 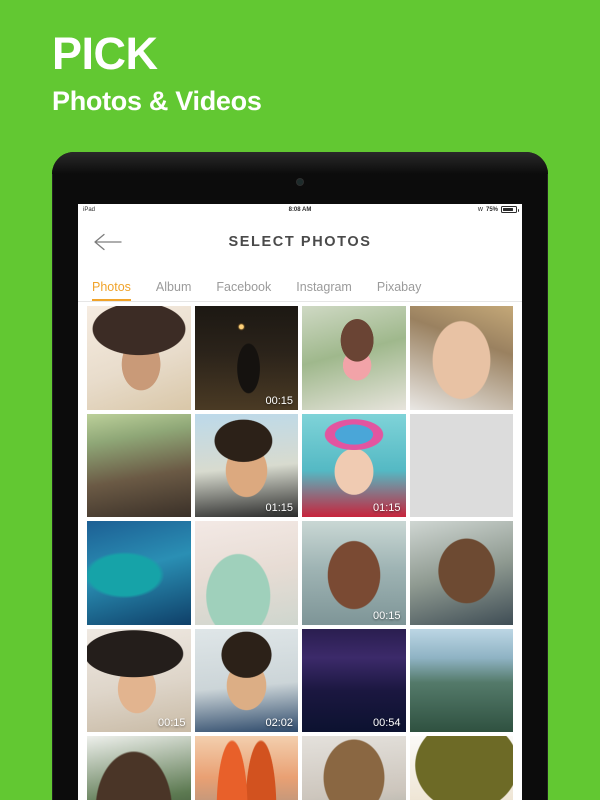 I want to click on status-bar: iPad 8:08 AM w 75%, so click(x=300, y=210).